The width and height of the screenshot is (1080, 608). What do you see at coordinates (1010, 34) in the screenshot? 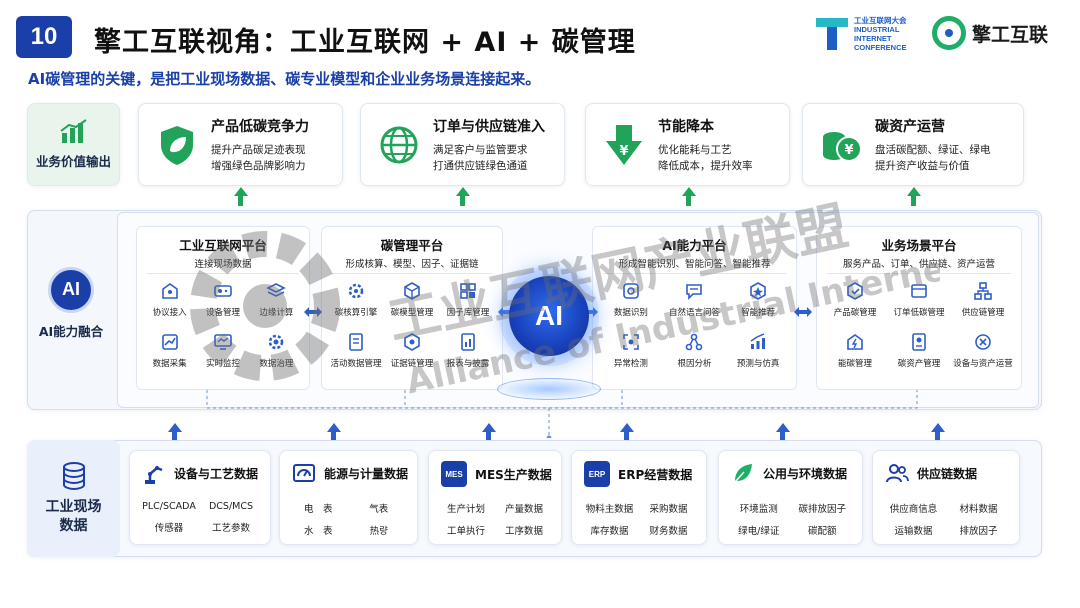
I see `brand-name: 擎工互联` at bounding box center [1010, 34].